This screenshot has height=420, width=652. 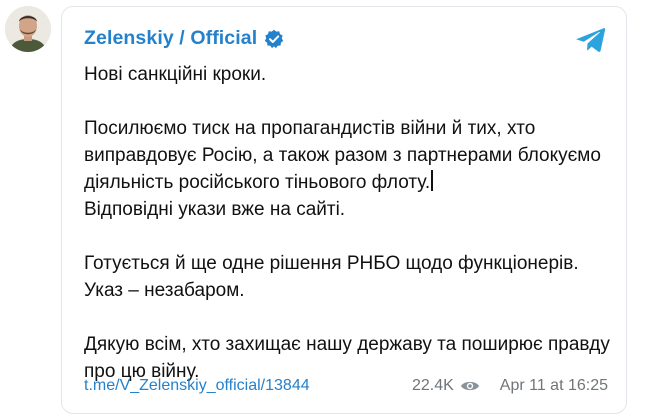 I want to click on post-date: Apr 11 at 16:25, so click(x=554, y=386).